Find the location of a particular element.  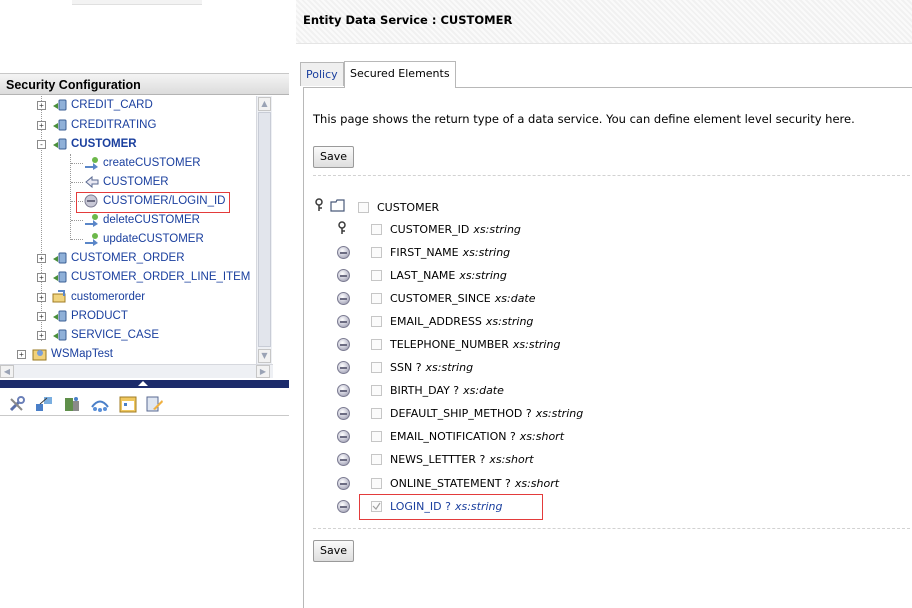

collapse-toggle-icon: - is located at coordinates (41, 144).